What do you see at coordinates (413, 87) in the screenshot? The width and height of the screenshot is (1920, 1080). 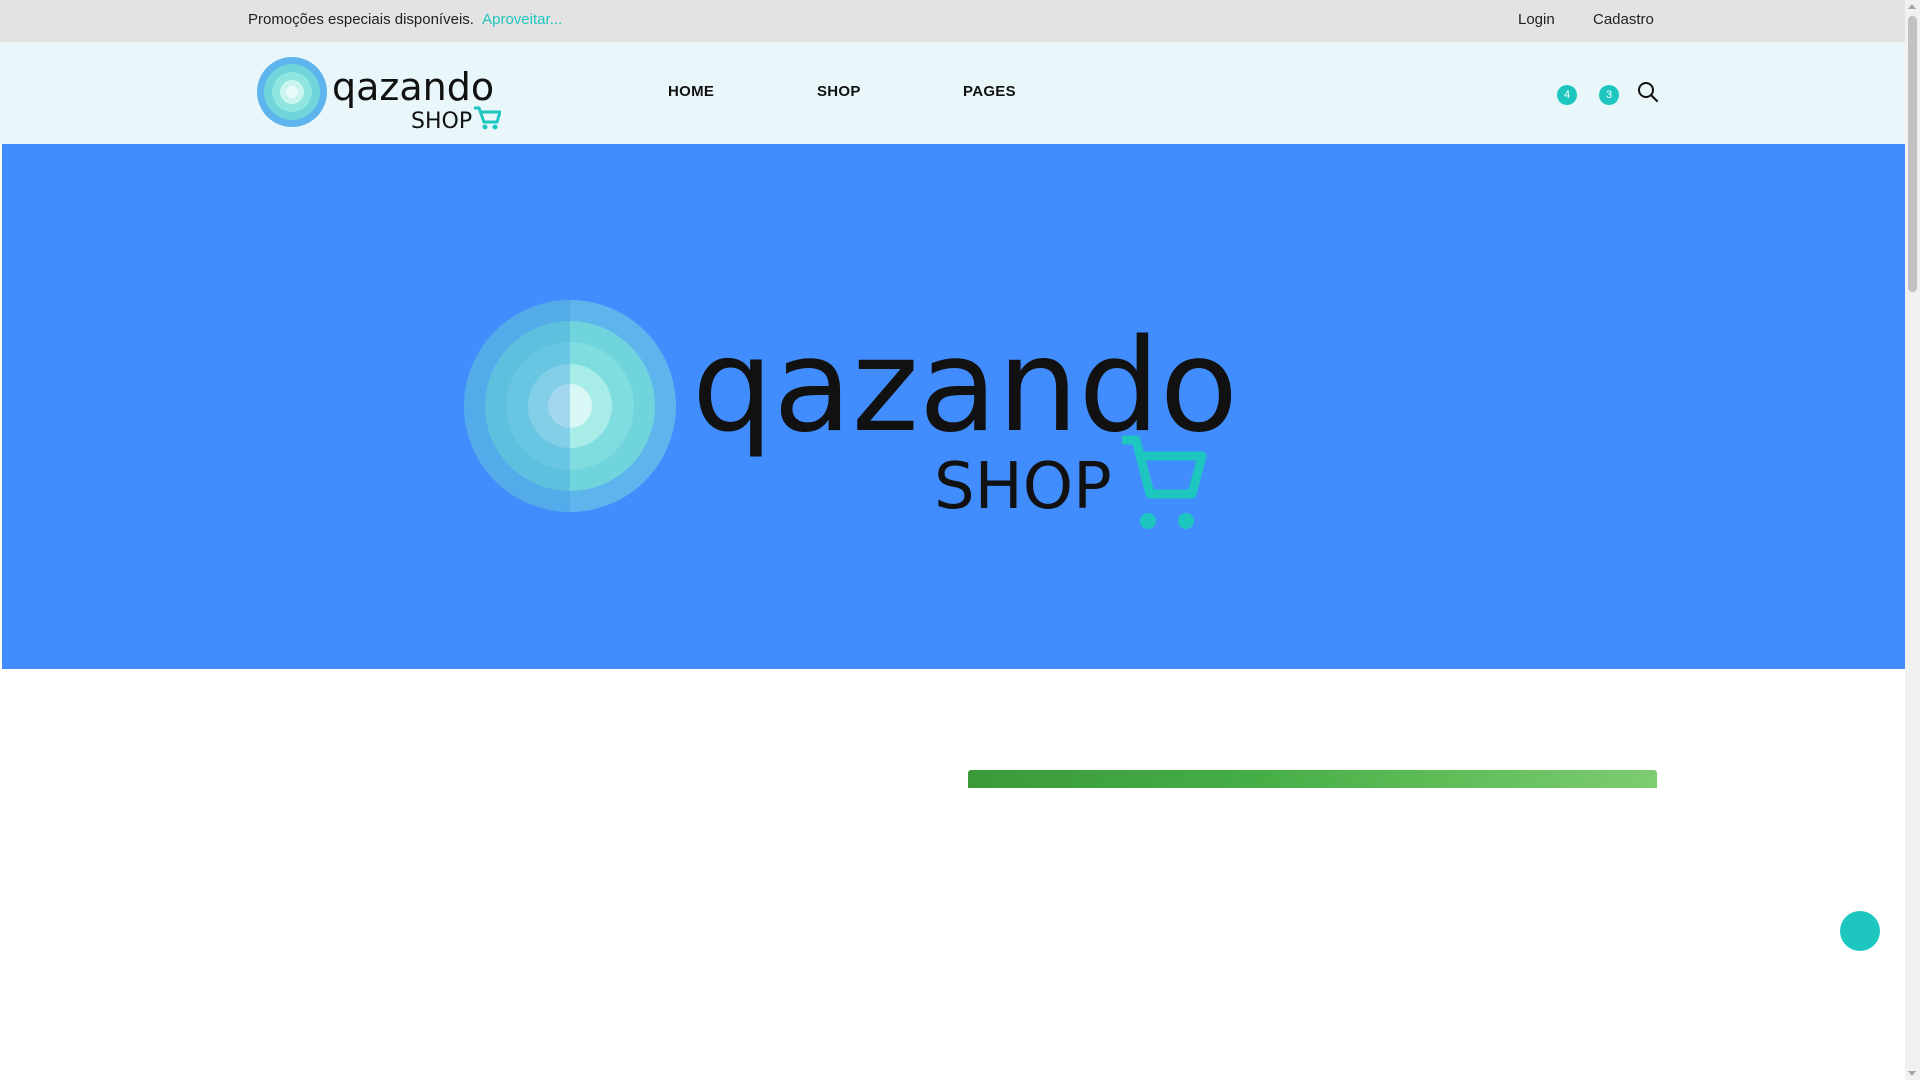 I see `logo-wordmark: qazando` at bounding box center [413, 87].